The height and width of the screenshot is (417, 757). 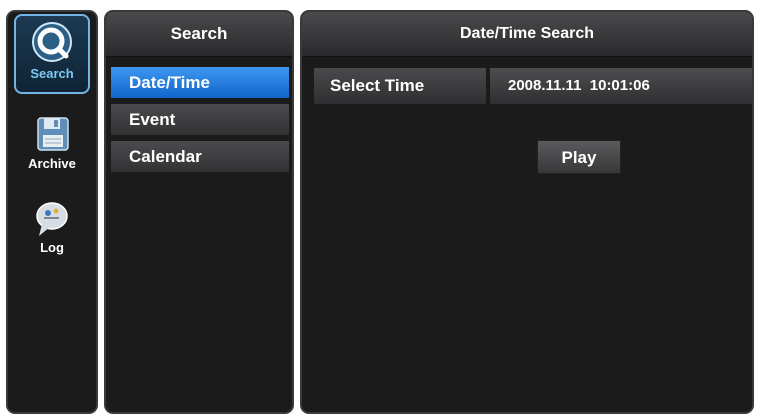 I want to click on rail-item-log: Log, so click(x=52, y=224).